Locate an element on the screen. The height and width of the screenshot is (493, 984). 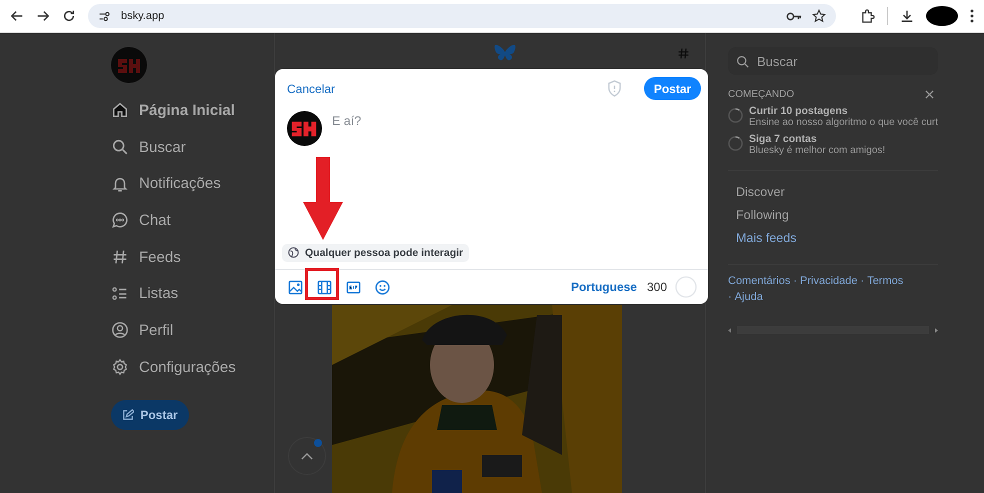
footer-link: Ajuda is located at coordinates (748, 297).